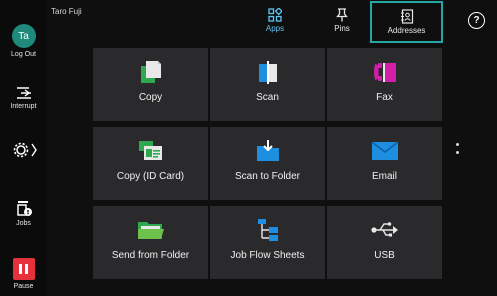 This screenshot has height=296, width=497. Describe the element at coordinates (23, 93) in the screenshot. I see `interrupt-icon` at that location.